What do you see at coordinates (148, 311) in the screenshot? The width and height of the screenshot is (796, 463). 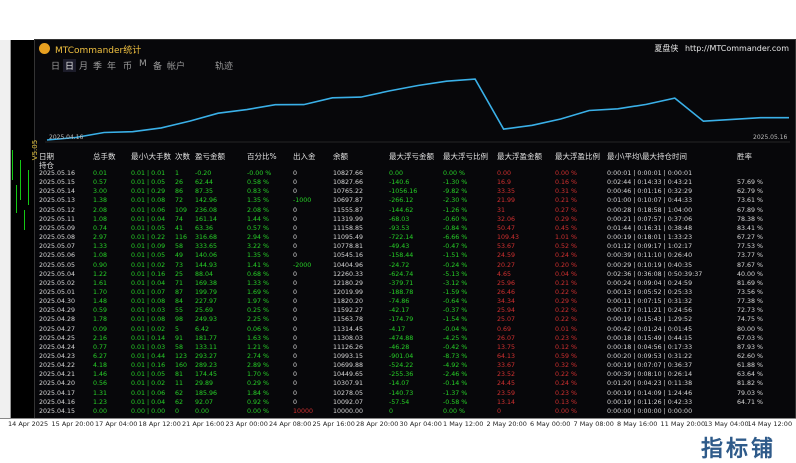 I see `table-cell: 0.01 | 0.03` at bounding box center [148, 311].